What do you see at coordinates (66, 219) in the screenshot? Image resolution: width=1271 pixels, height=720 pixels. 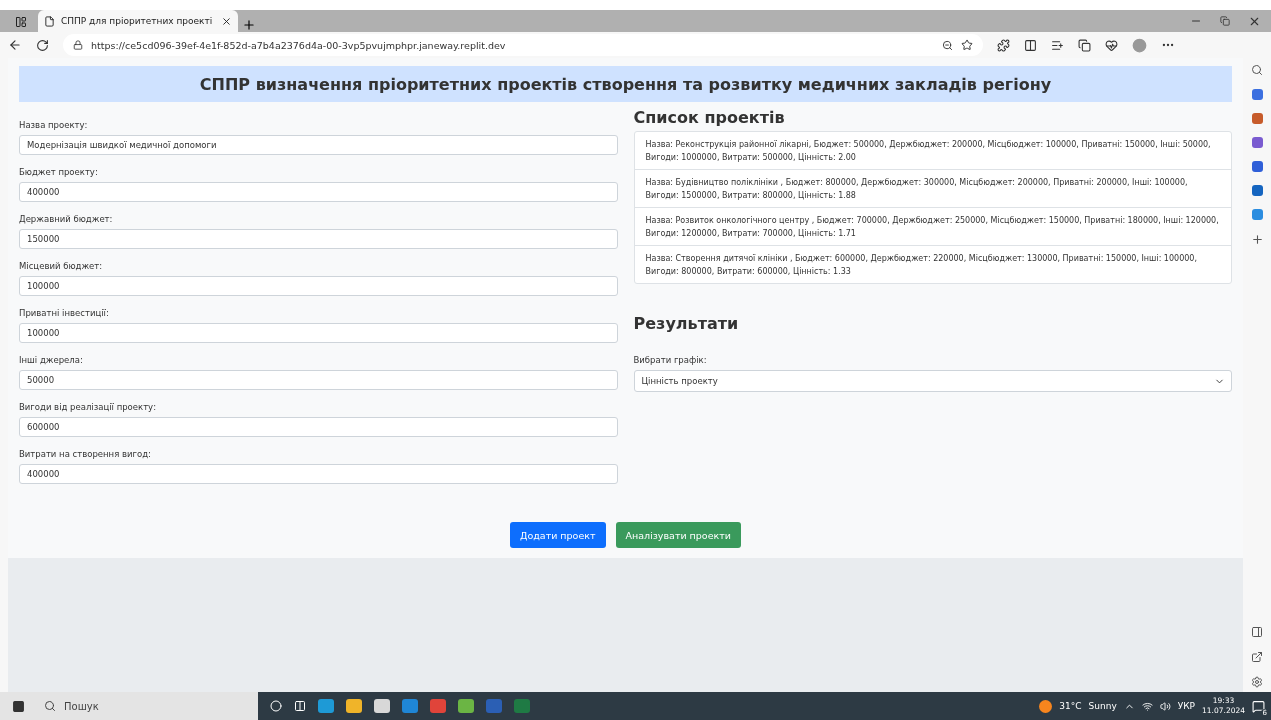 I see `field-label: Державний бюджет:` at bounding box center [66, 219].